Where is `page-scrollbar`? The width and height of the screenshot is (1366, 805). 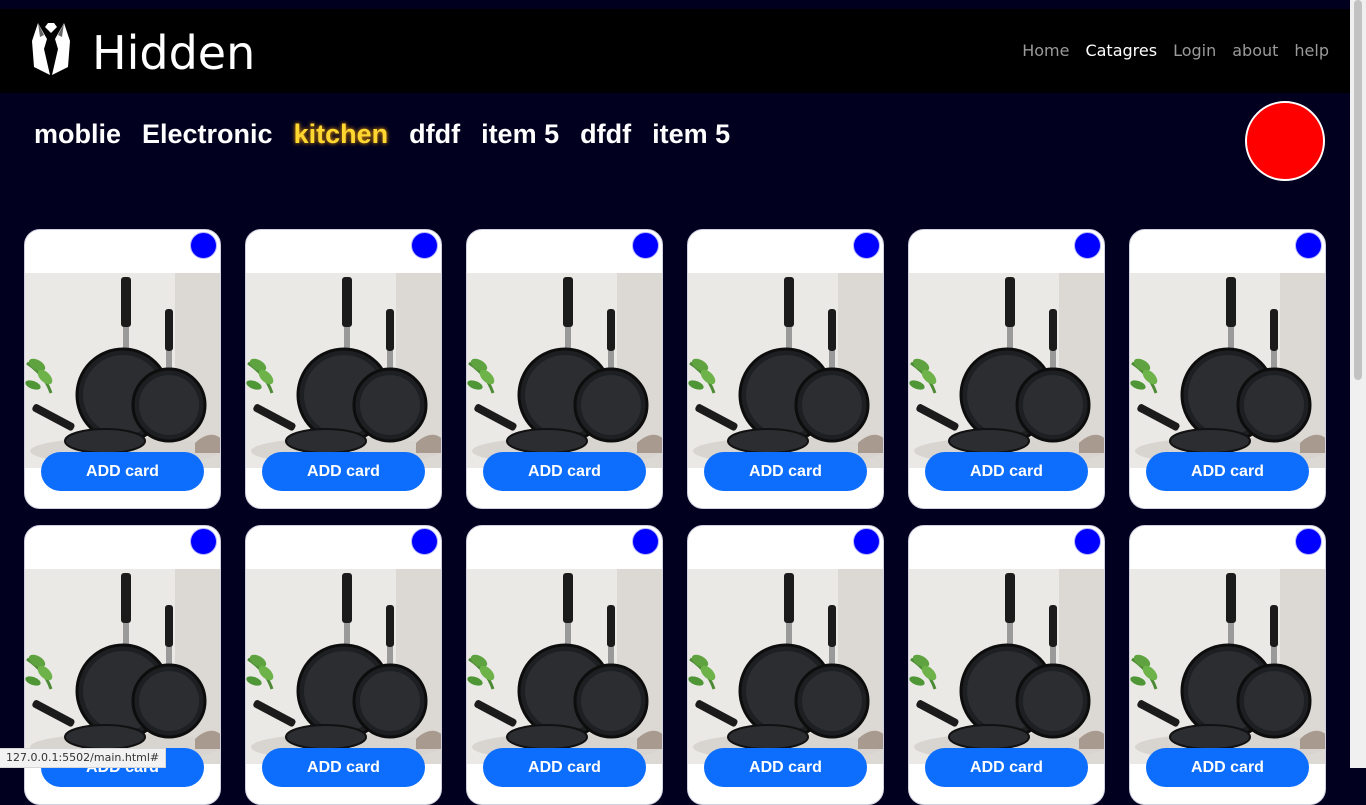 page-scrollbar is located at coordinates (1358, 384).